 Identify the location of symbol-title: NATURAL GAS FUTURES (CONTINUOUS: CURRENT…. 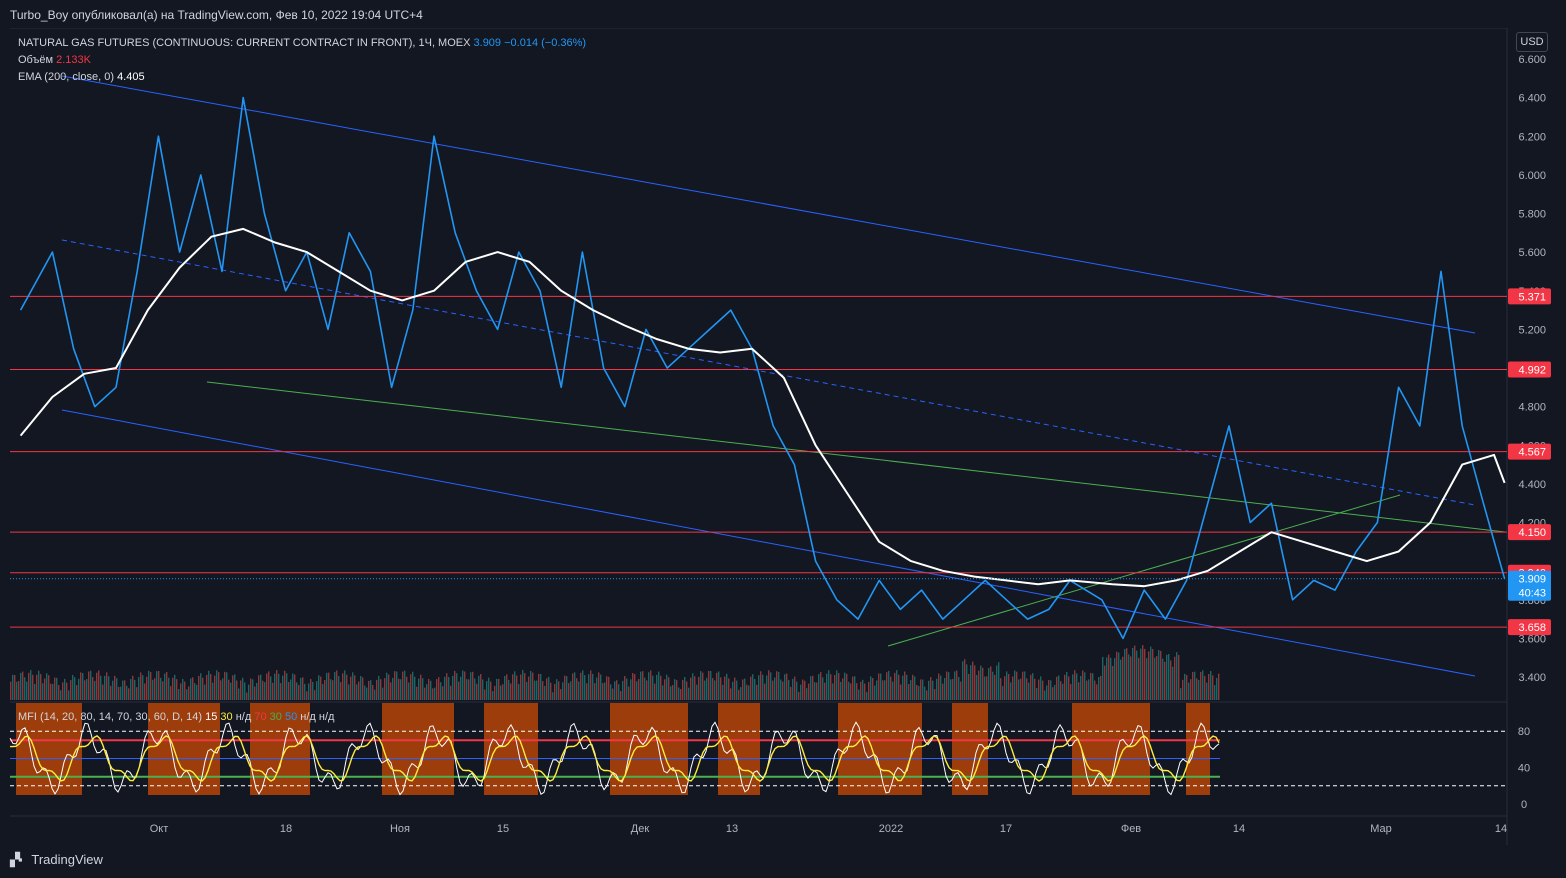
(244, 43).